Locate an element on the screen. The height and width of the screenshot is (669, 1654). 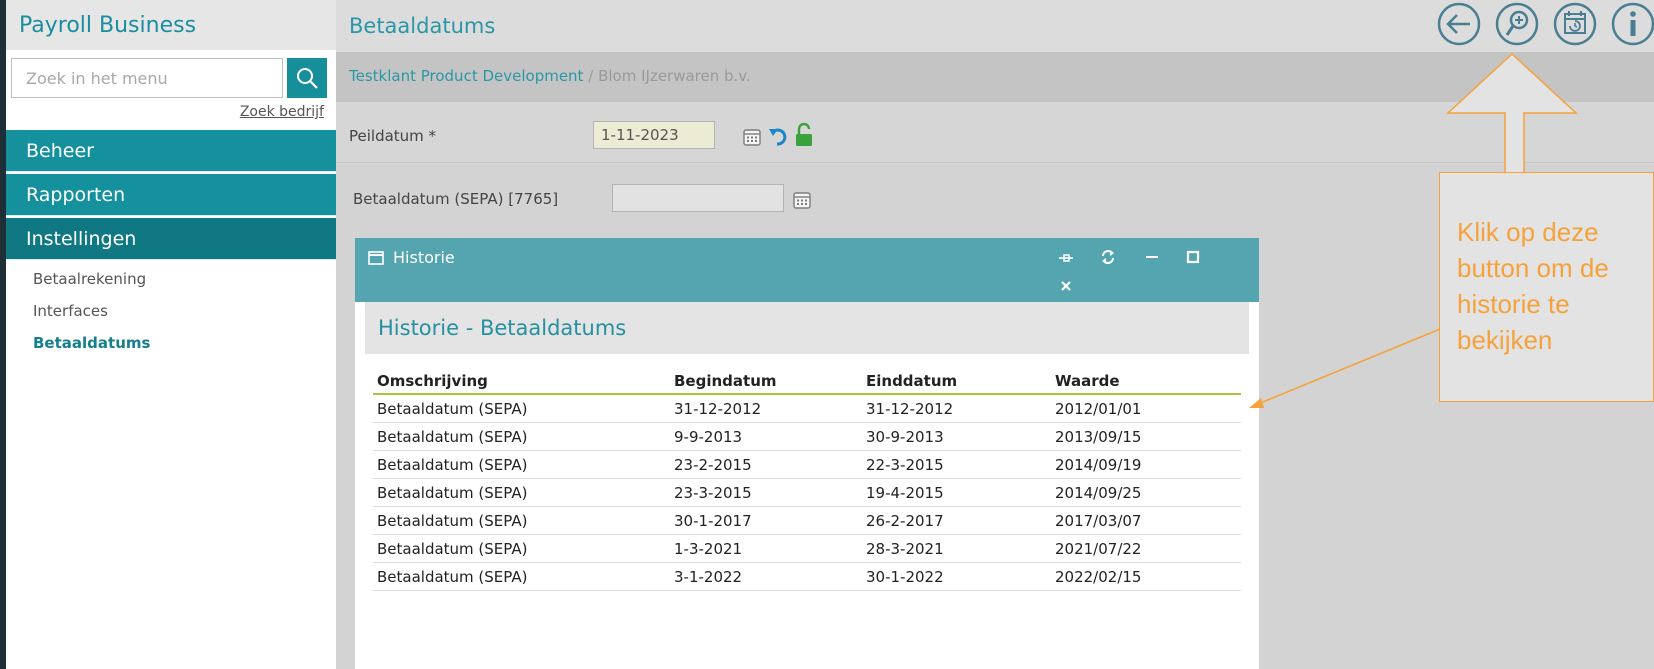
annotation-overlay is located at coordinates (1413, 230).